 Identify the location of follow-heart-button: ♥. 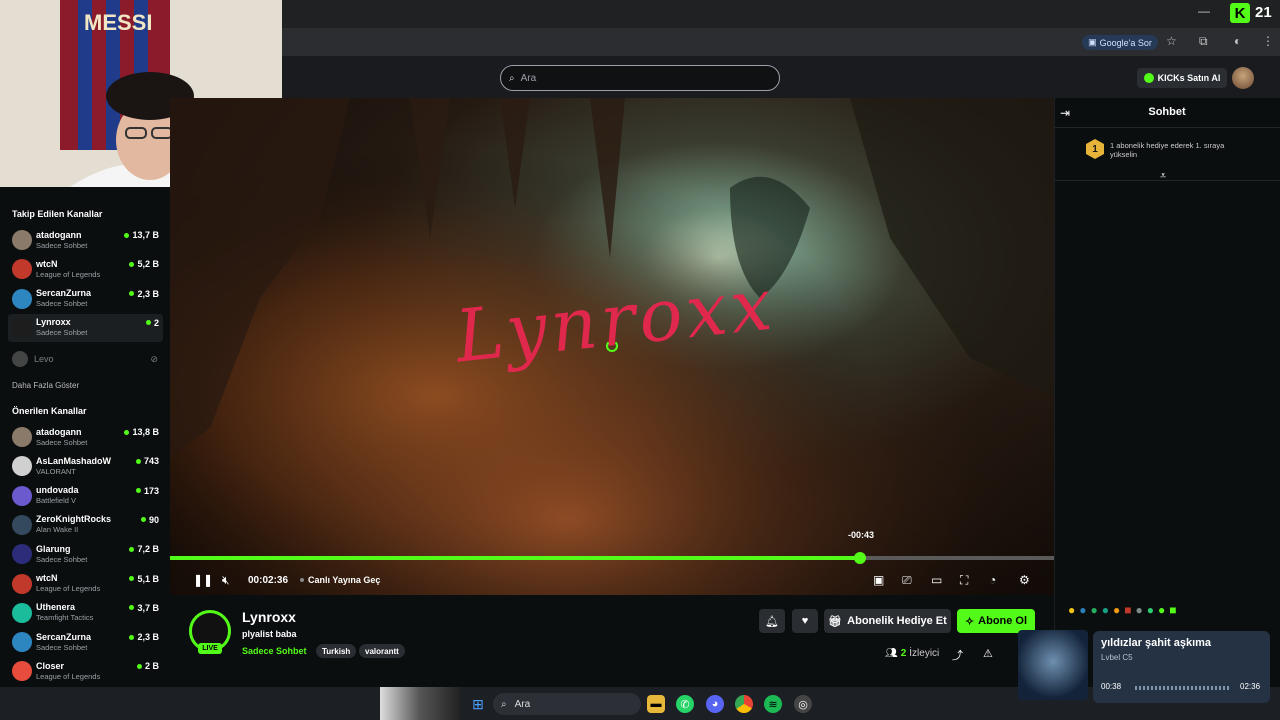
(805, 621).